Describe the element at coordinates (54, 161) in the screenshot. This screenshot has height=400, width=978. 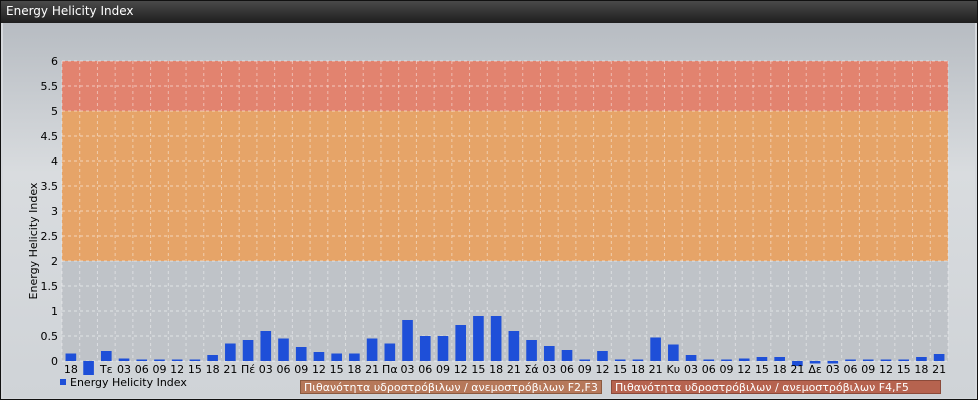
I see `y-tick-label: 4` at that location.